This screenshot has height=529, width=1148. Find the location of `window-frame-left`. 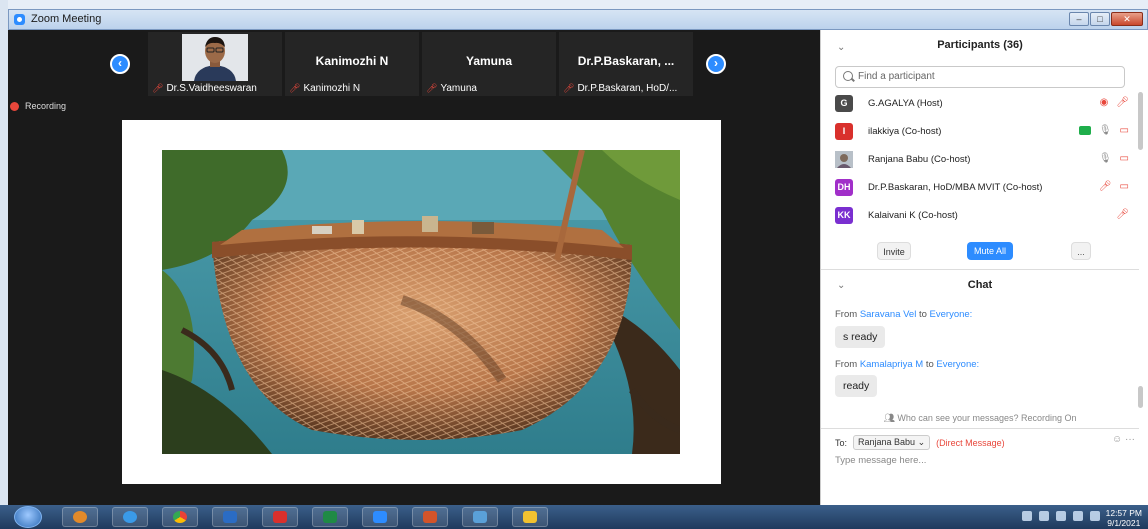

window-frame-left is located at coordinates (4, 252).